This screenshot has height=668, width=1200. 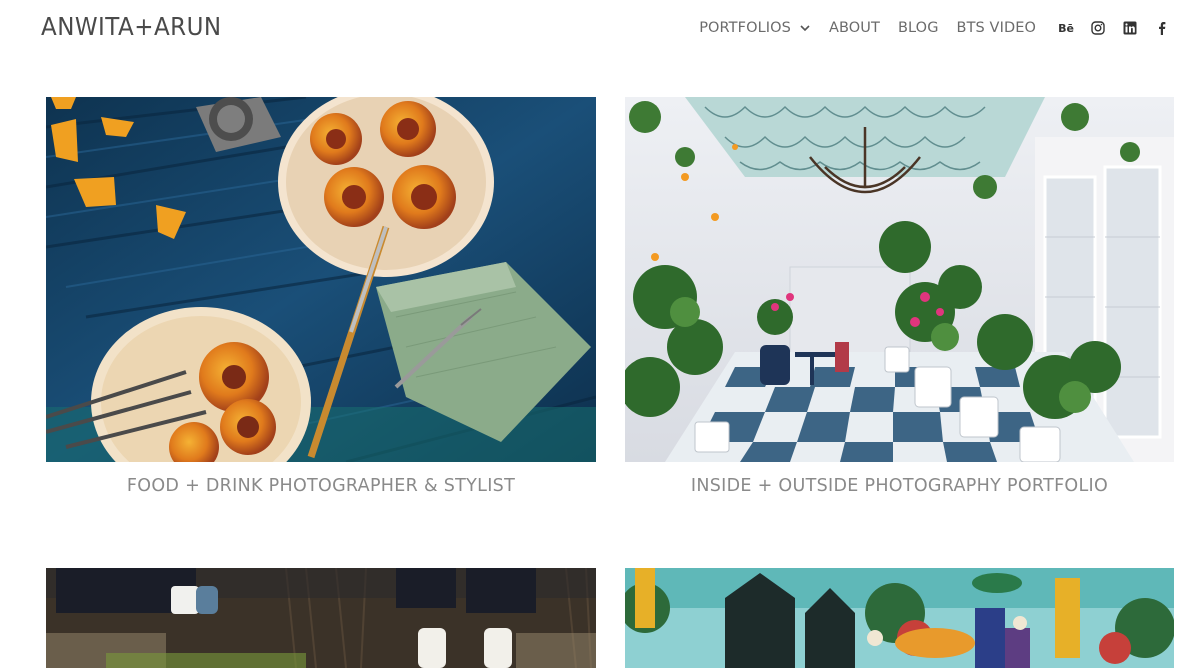 What do you see at coordinates (1114, 28) in the screenshot?
I see `social-links: Bē` at bounding box center [1114, 28].